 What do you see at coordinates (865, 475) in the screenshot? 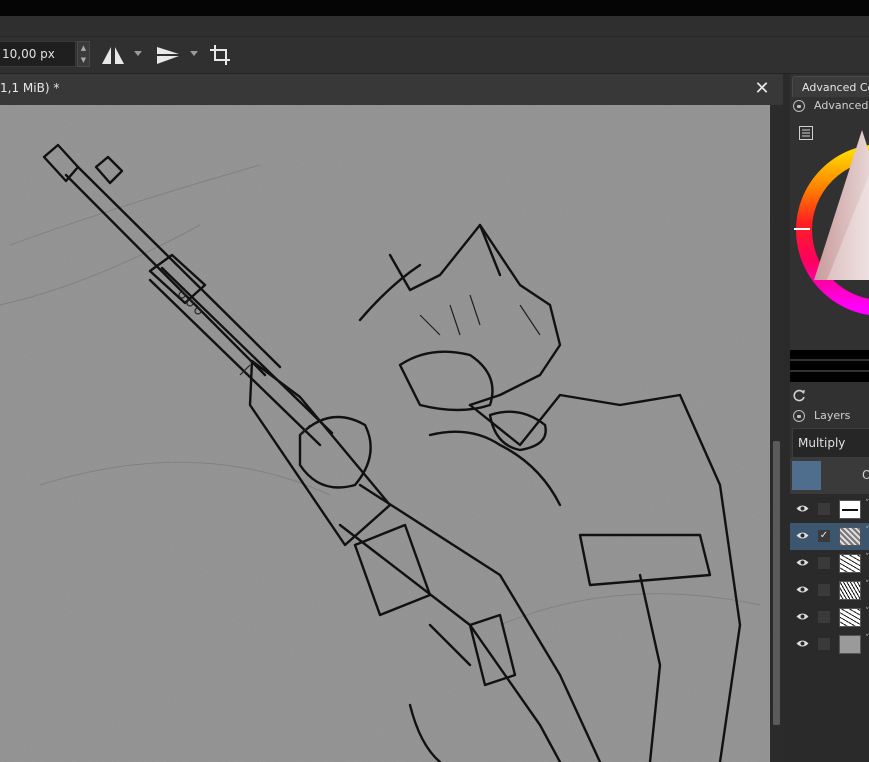
I see `opacity-label: O` at bounding box center [865, 475].